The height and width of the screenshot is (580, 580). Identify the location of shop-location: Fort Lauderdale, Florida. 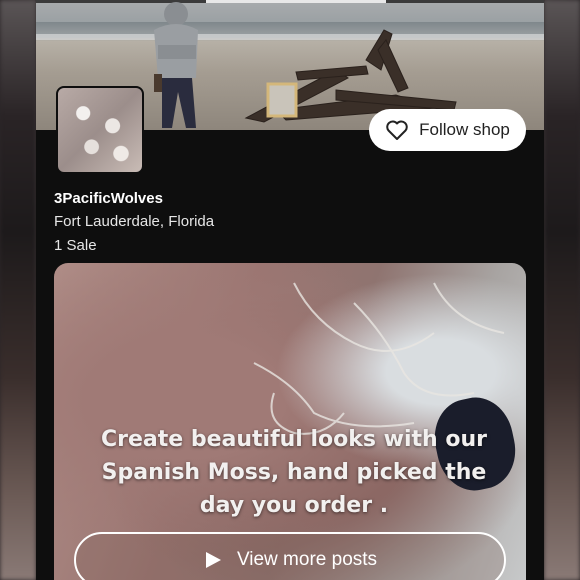
(134, 221).